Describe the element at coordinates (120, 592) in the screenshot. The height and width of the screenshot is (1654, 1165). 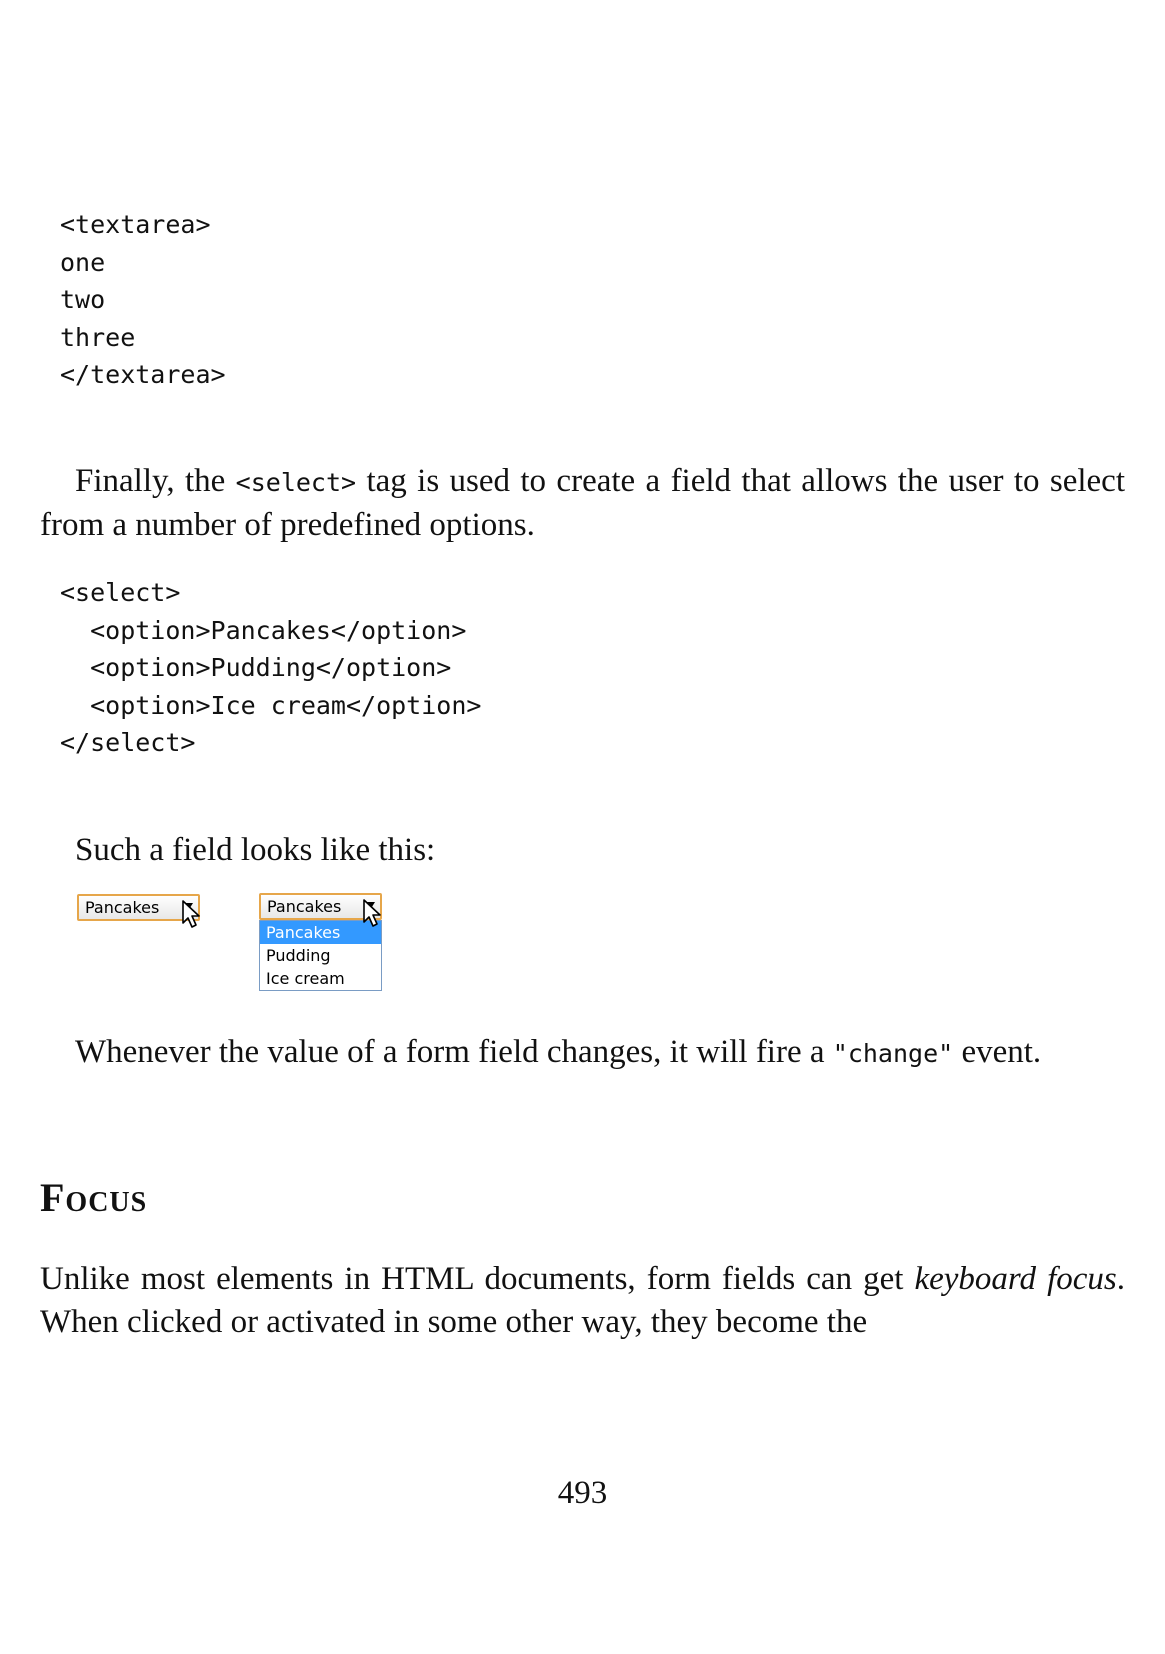
I see `code-line: <select>` at that location.